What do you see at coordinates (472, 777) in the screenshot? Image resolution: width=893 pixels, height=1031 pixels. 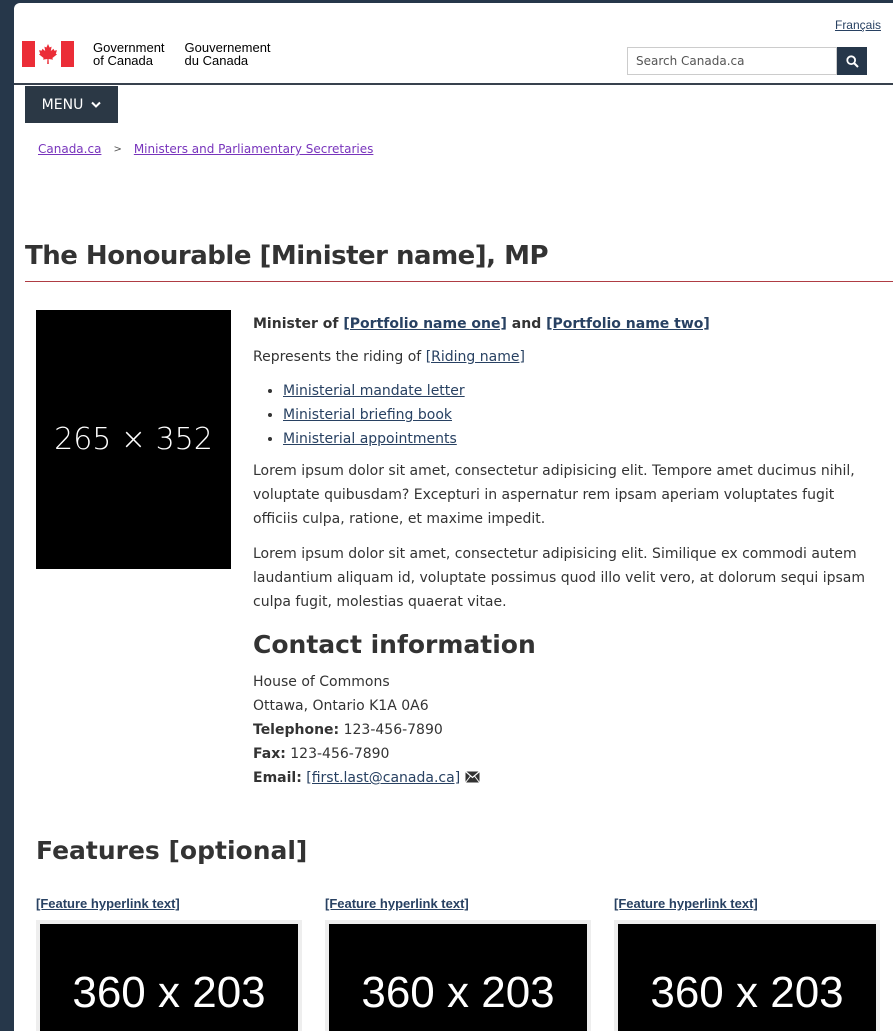 I see `envelope-icon` at bounding box center [472, 777].